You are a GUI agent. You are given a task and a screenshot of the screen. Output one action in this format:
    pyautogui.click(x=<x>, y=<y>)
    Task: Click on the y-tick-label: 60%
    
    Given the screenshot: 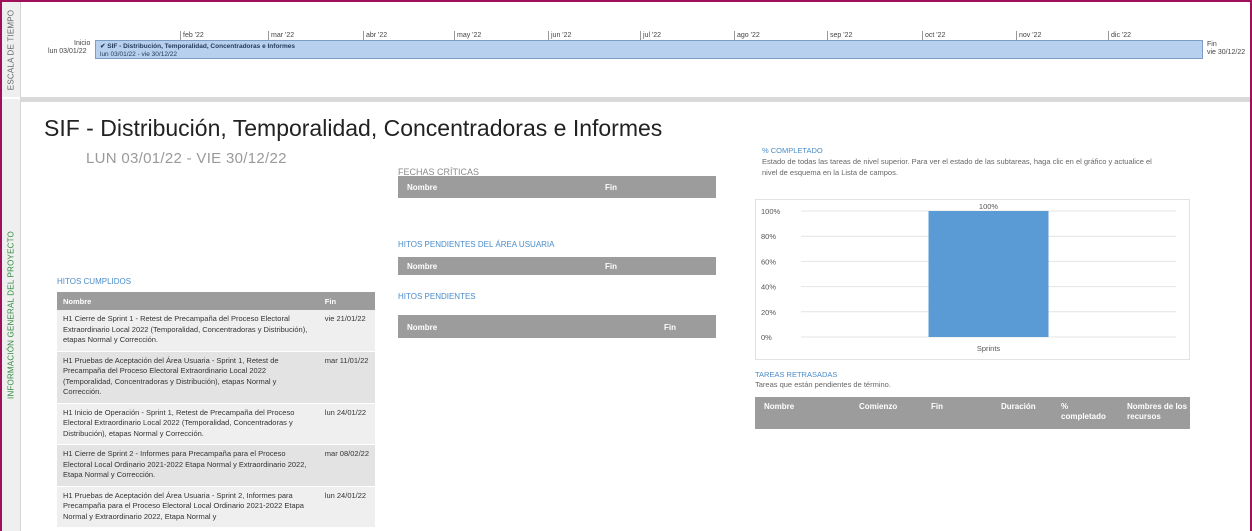 What is the action you would take?
    pyautogui.click(x=768, y=261)
    